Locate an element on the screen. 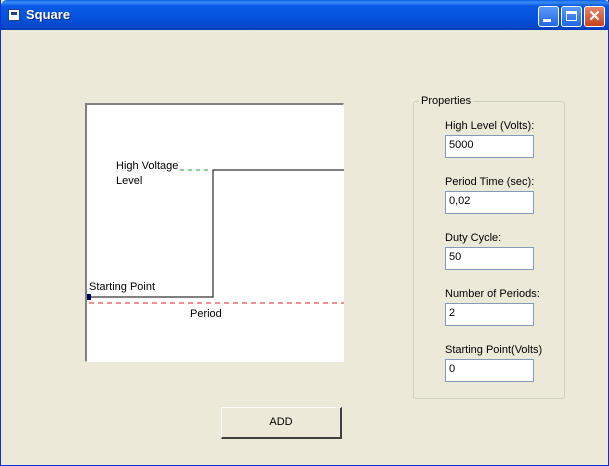 The image size is (609, 466). maximize-button is located at coordinates (571, 16).